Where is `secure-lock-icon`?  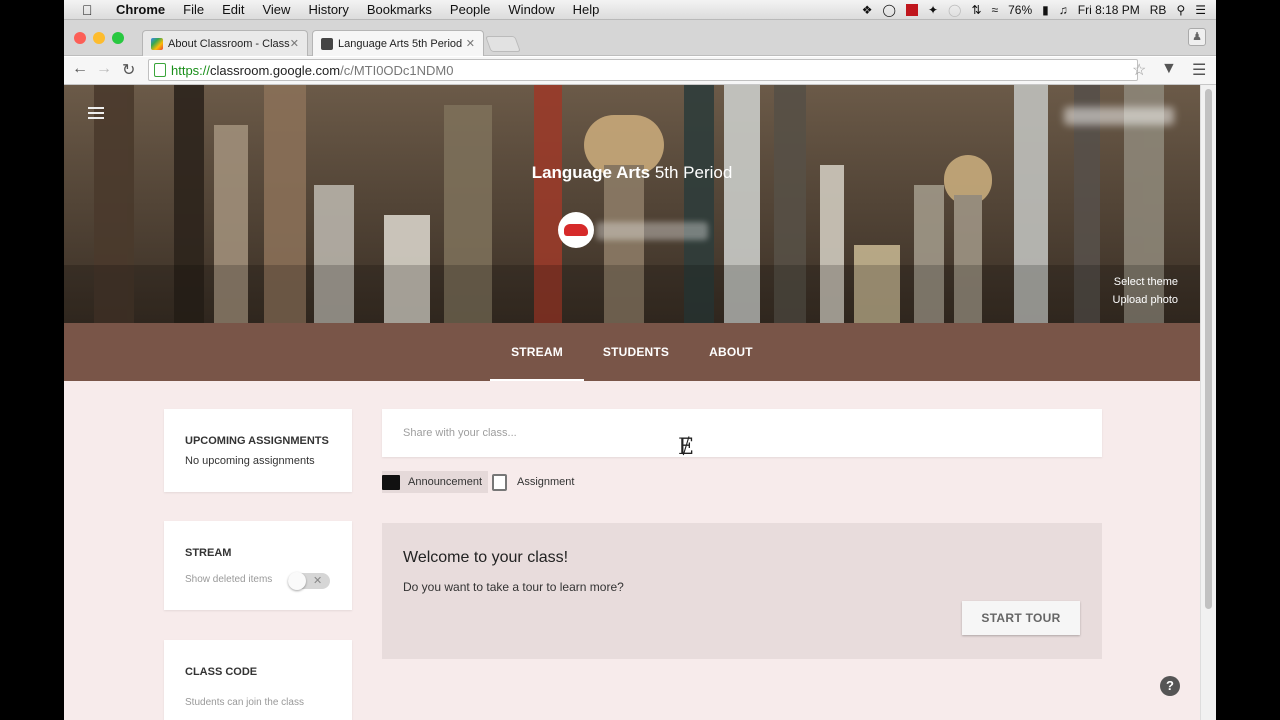
secure-lock-icon is located at coordinates (160, 70).